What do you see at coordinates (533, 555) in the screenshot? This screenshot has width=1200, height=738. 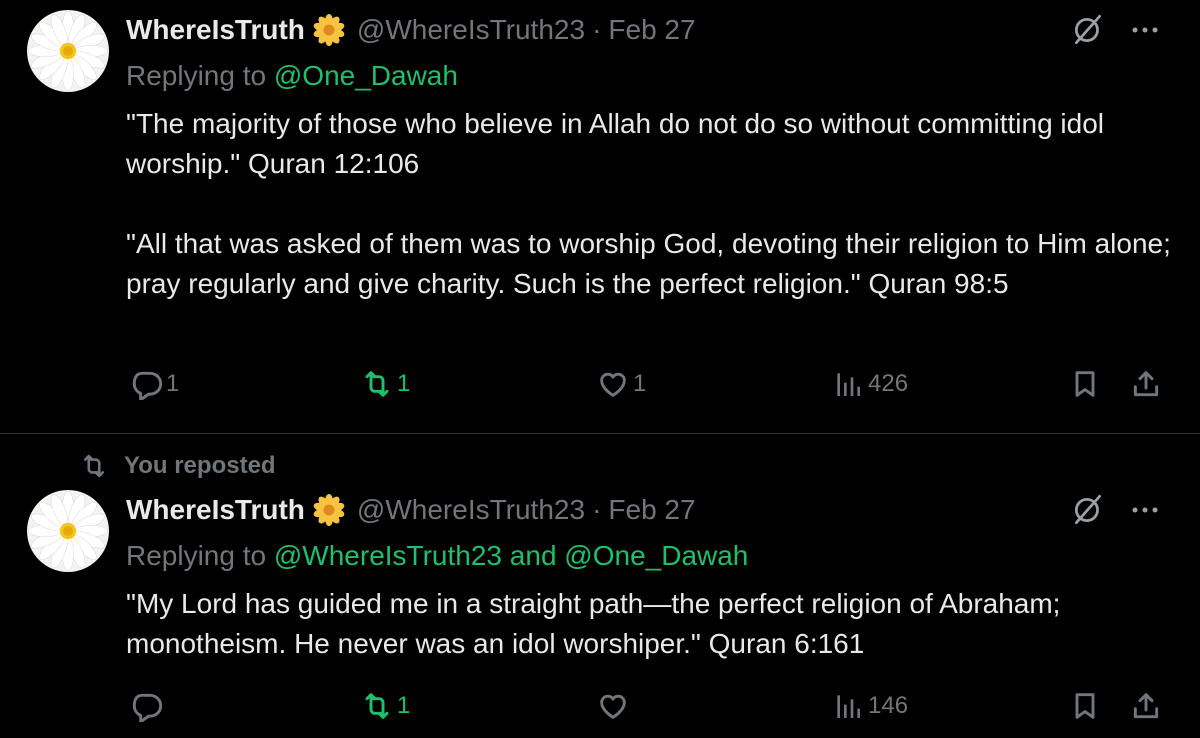 I see `mention-joiner: and` at bounding box center [533, 555].